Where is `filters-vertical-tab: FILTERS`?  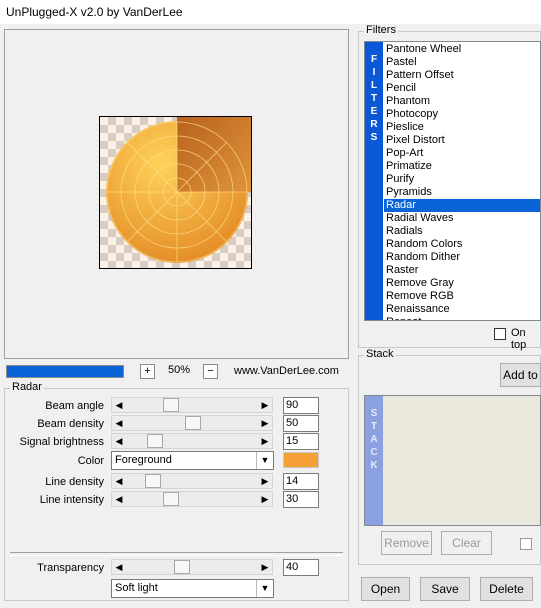 filters-vertical-tab: FILTERS is located at coordinates (374, 181).